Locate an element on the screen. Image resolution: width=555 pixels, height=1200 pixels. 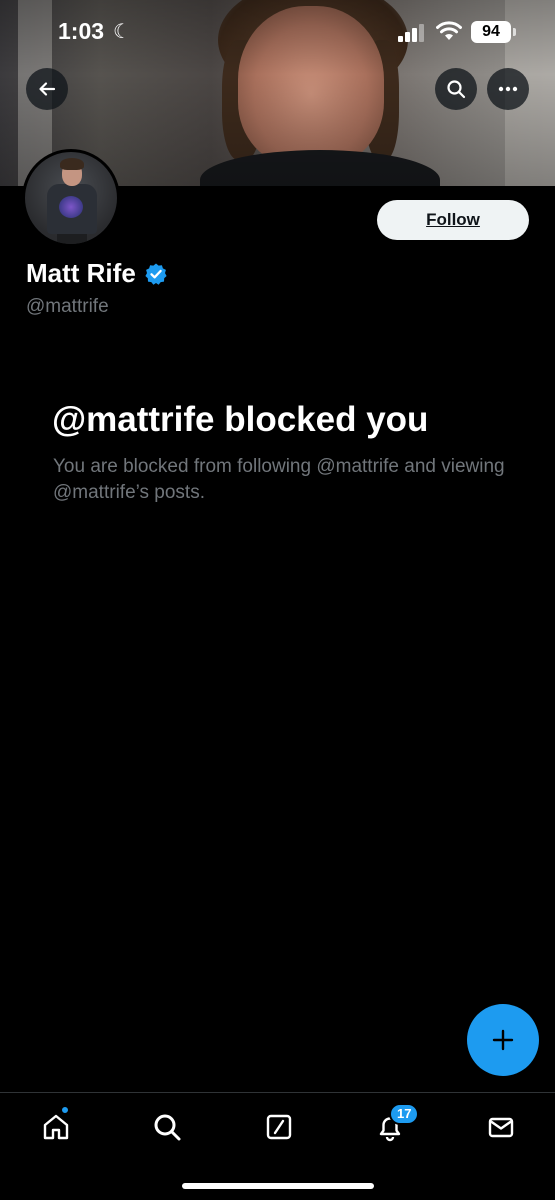
nav-explore is located at coordinates (167, 1127).